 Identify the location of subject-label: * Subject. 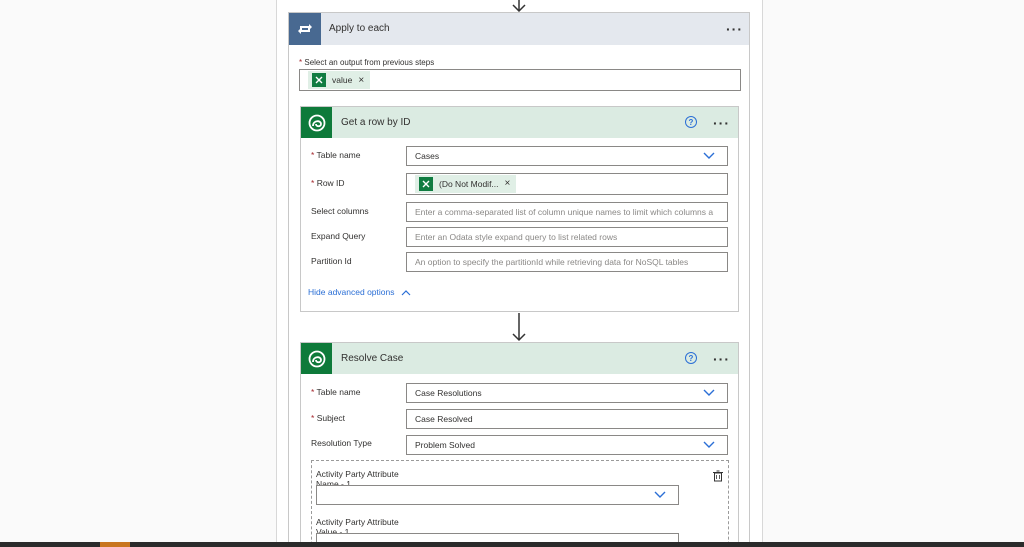
(328, 418).